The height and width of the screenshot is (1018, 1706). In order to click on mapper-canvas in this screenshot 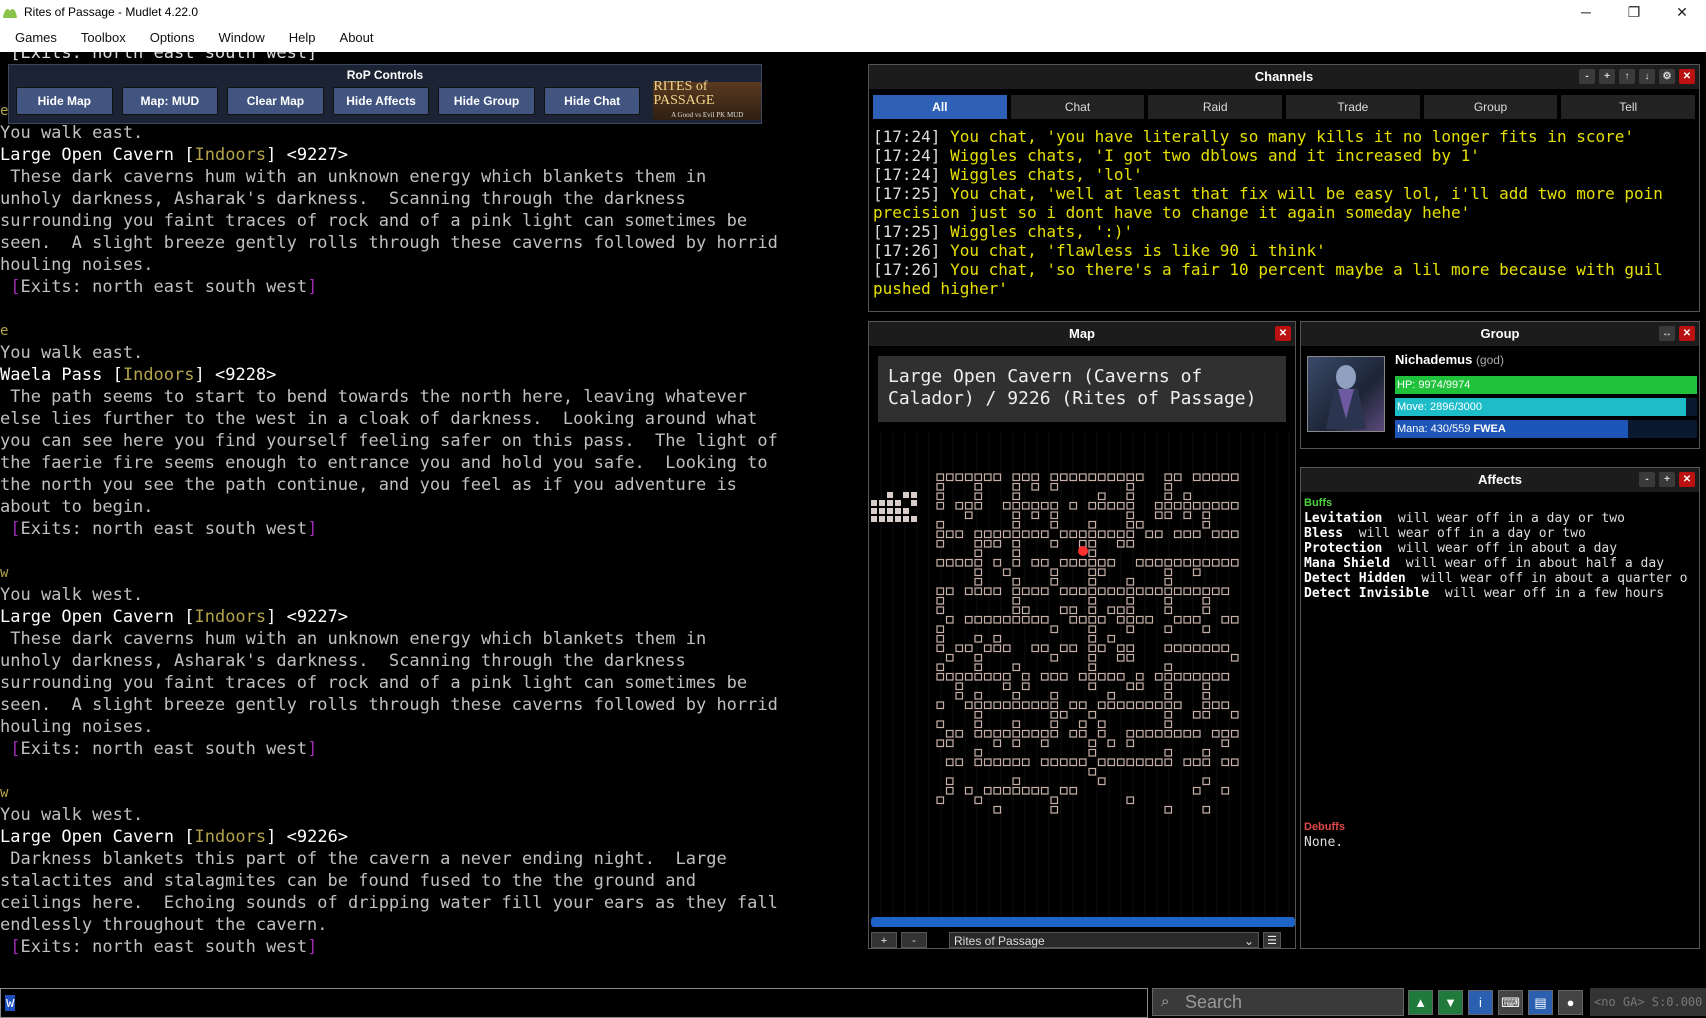, I will do `click(1083, 677)`.